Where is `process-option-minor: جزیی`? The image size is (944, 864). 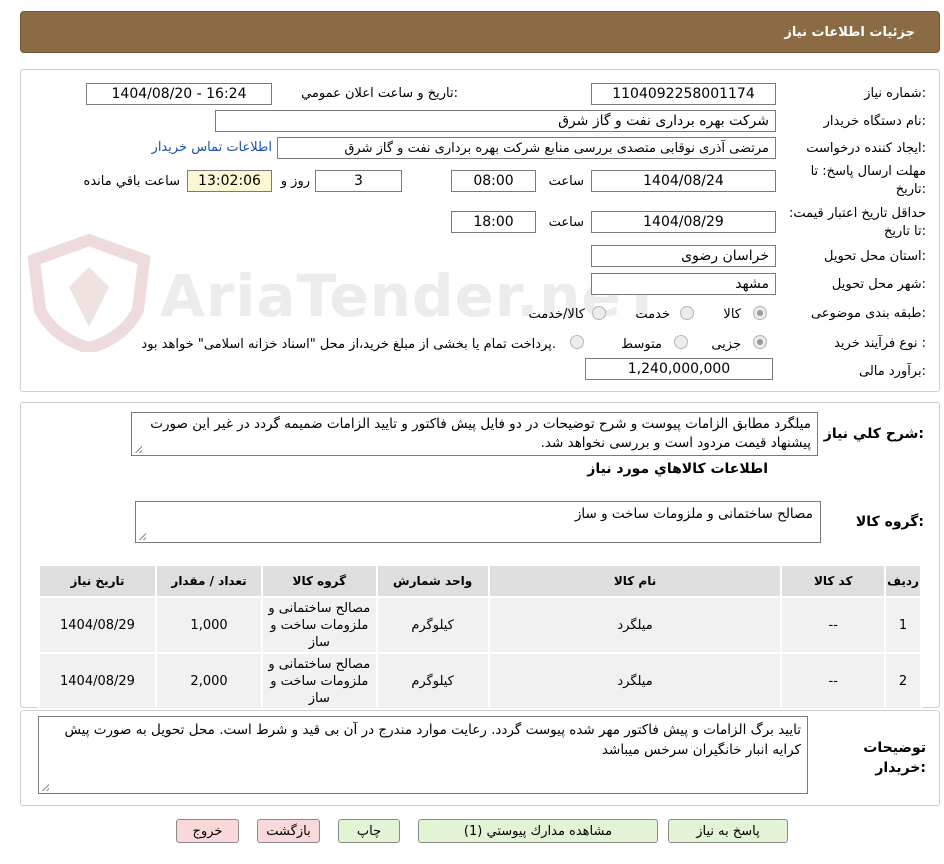 process-option-minor: جزیی is located at coordinates (726, 344).